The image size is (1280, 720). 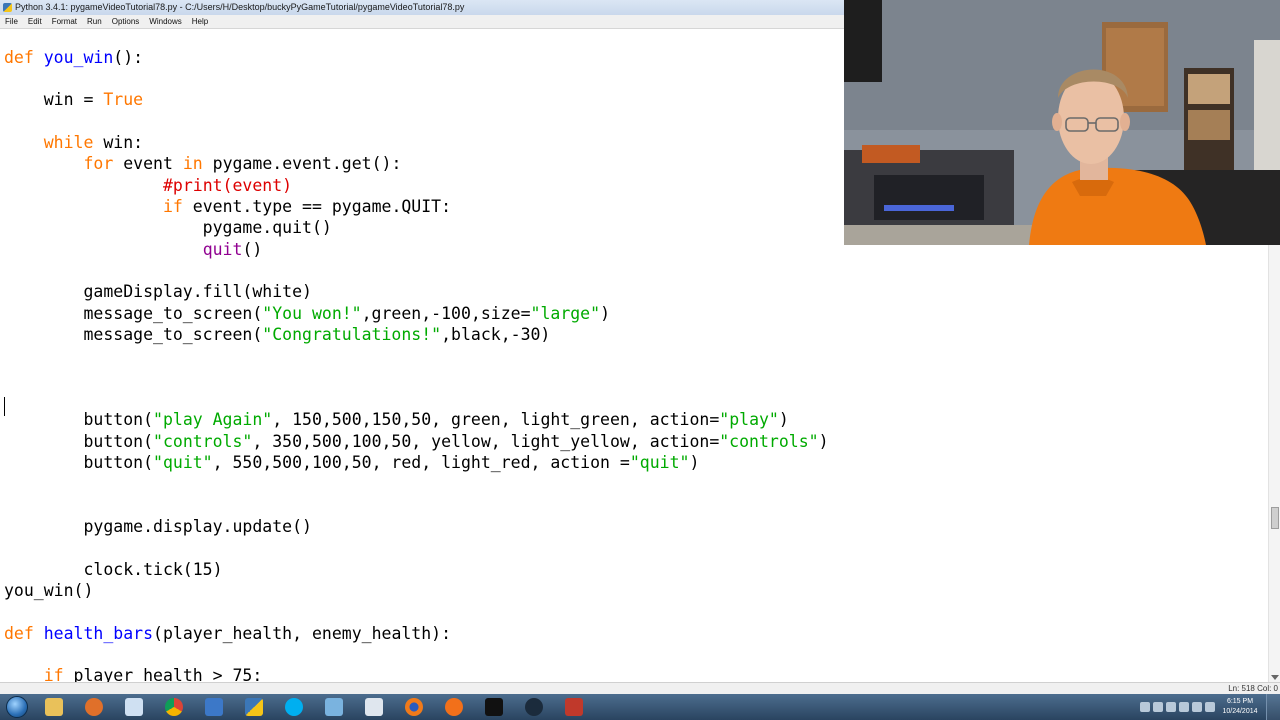 What do you see at coordinates (769, 441) in the screenshot?
I see `string-literal: "controls"` at bounding box center [769, 441].